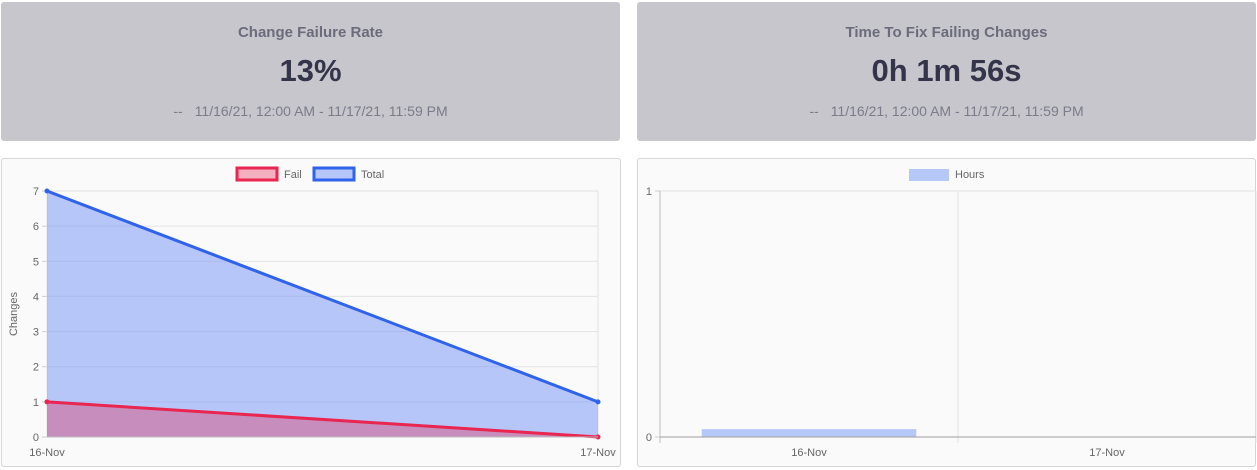 This screenshot has height=470, width=1257. Describe the element at coordinates (310, 32) in the screenshot. I see `card-title: Change Failure Rate` at that location.